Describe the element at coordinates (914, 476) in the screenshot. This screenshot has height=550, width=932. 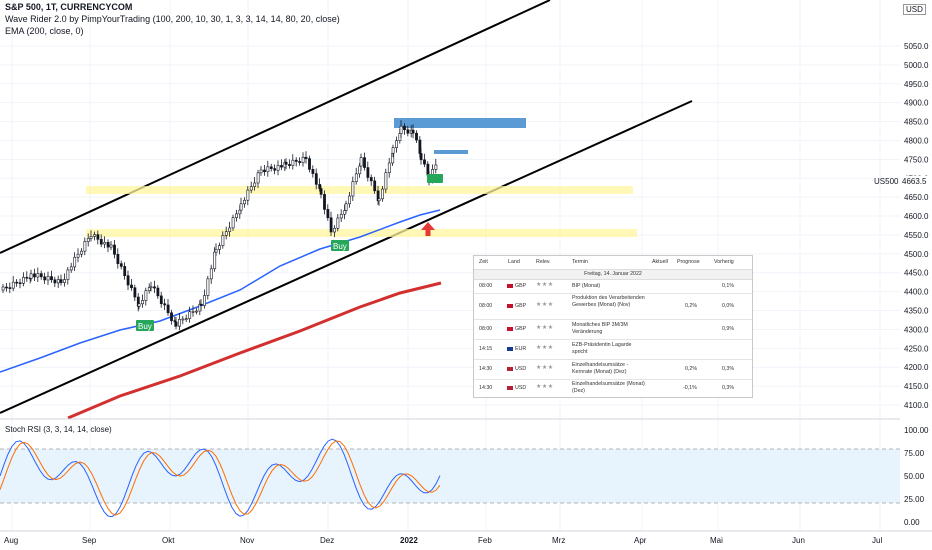
I see `rsi-tick-label: 50.00` at that location.